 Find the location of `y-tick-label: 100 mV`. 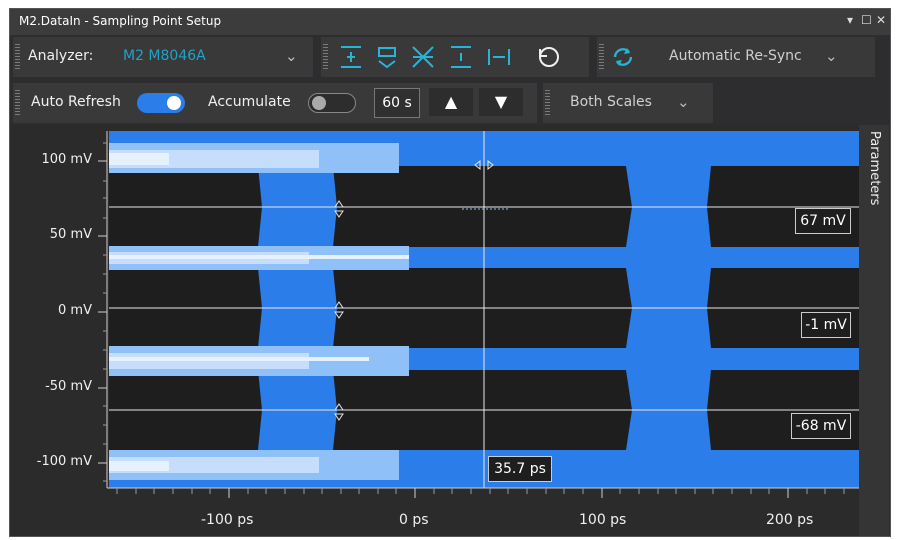

y-tick-label: 100 mV is located at coordinates (66, 159).